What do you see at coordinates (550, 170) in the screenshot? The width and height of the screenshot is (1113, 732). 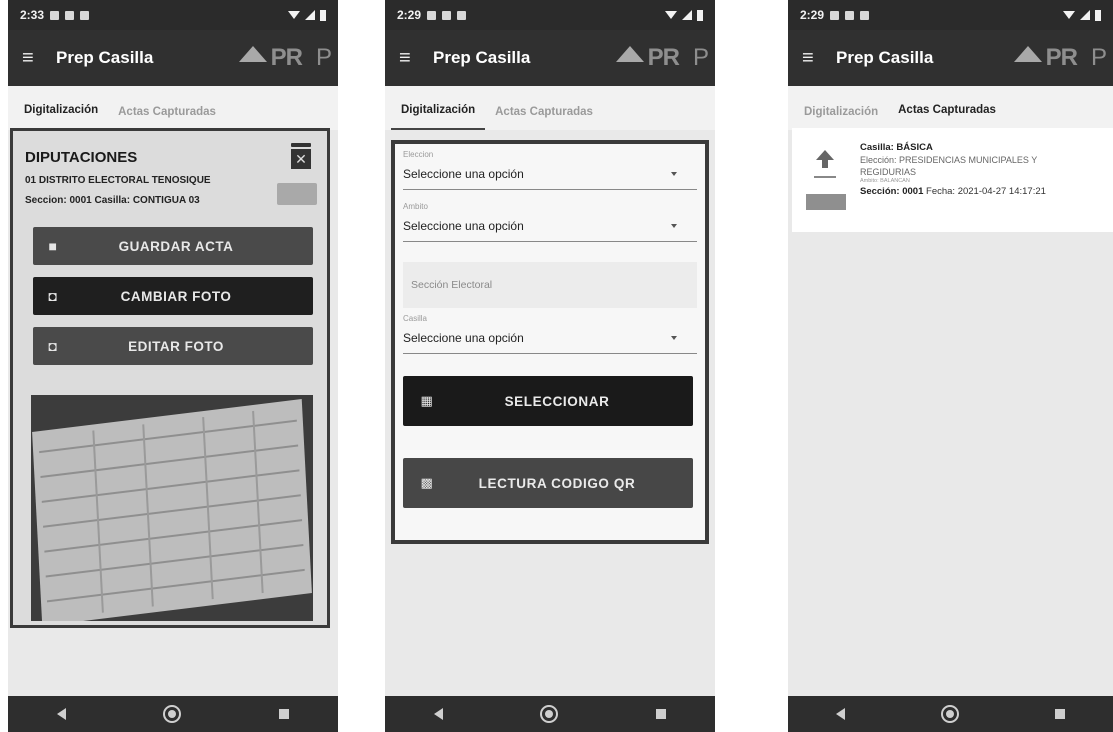 I see `eleccion-select: Eleccion Seleccione una opción` at bounding box center [550, 170].